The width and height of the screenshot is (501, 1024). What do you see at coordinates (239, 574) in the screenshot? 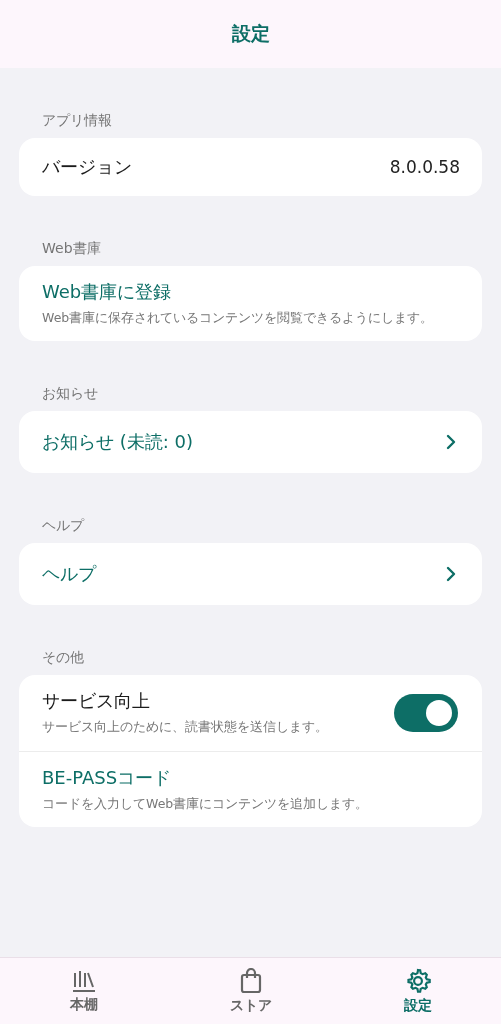
I see `setting-title: ヘルプ` at bounding box center [239, 574].